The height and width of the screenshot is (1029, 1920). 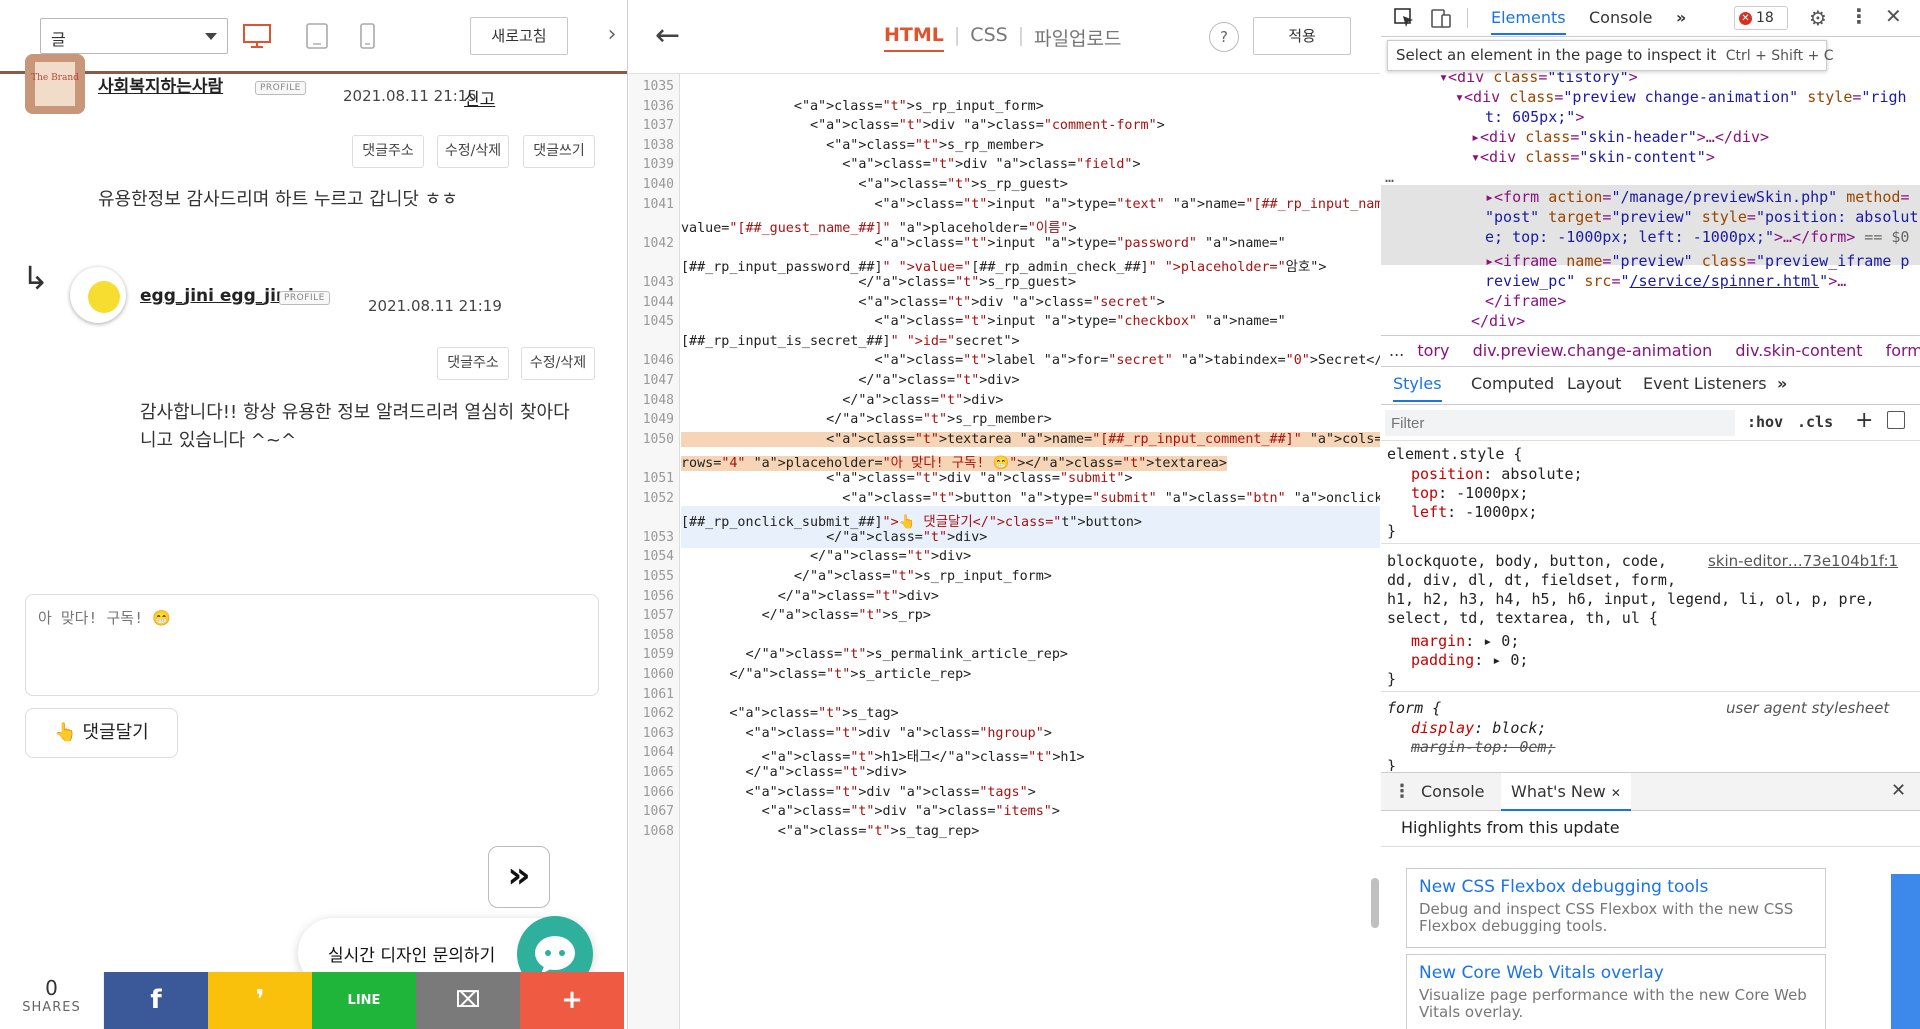 I want to click on breadcrumb-item: tory, so click(x=1433, y=350).